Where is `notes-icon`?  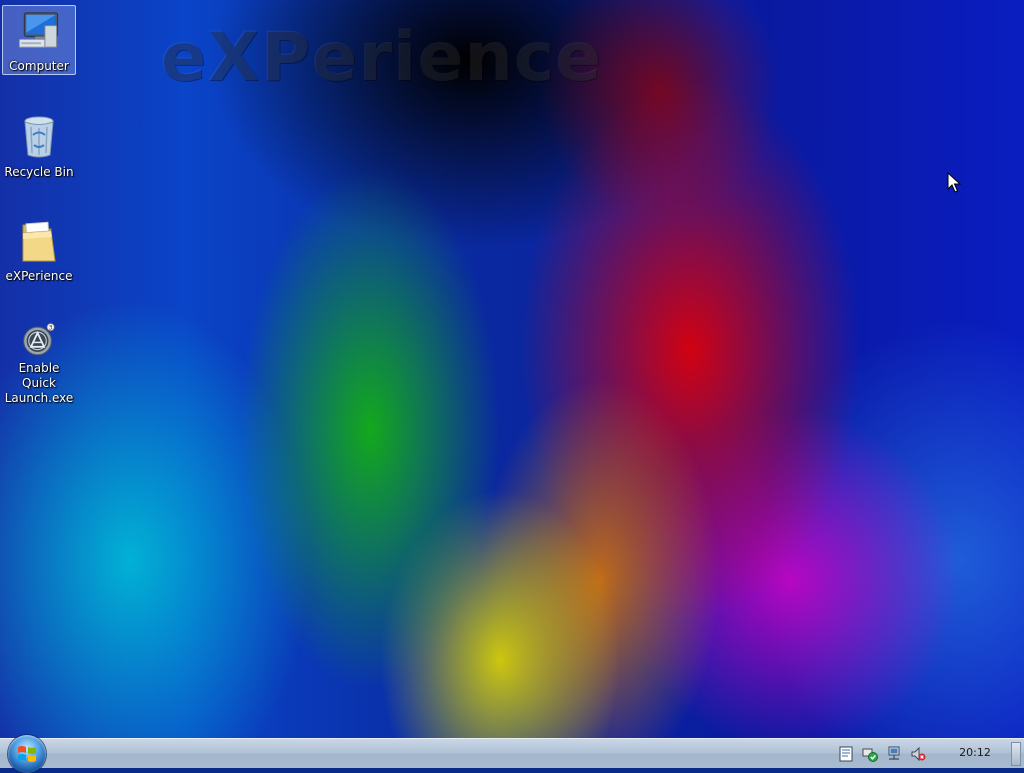 notes-icon is located at coordinates (846, 754).